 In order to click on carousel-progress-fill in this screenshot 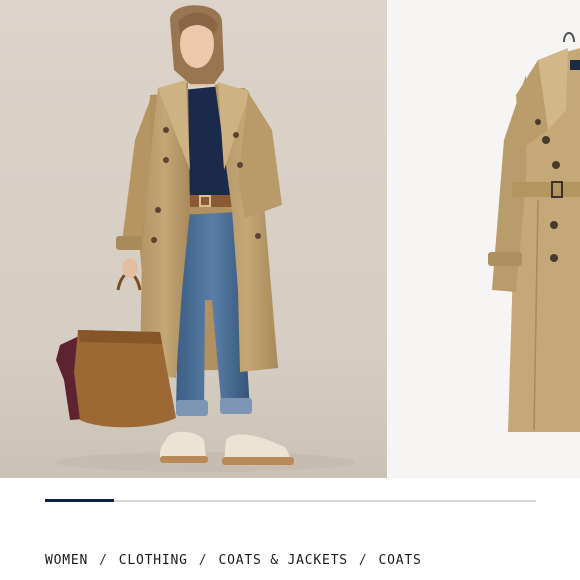, I will do `click(79, 500)`.